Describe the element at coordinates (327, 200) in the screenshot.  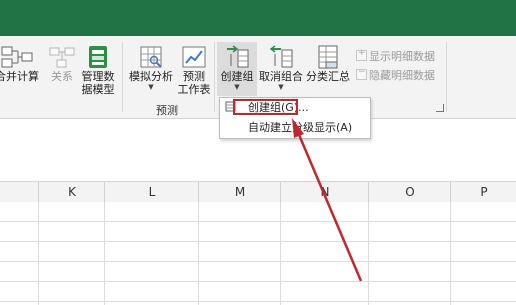
I see `annotation-arrow` at that location.